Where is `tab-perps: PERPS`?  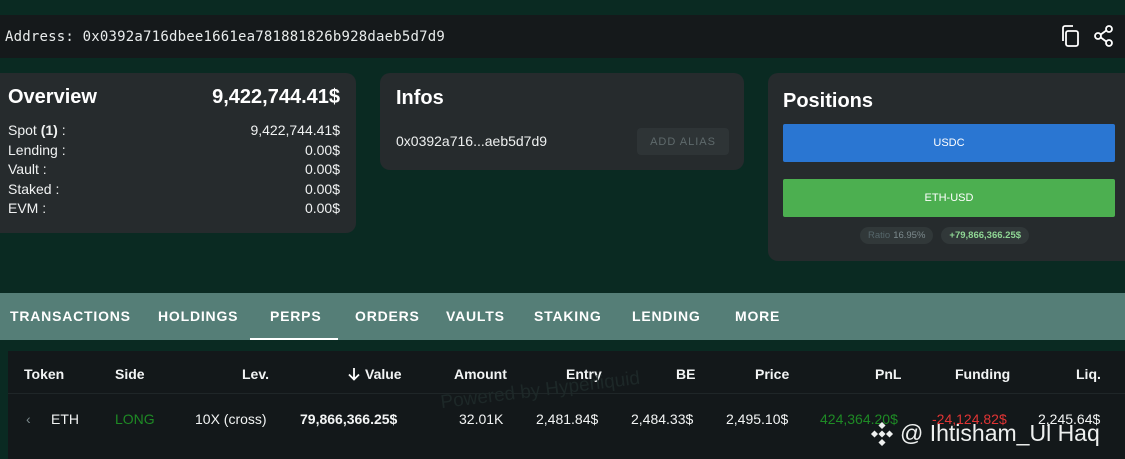 tab-perps: PERPS is located at coordinates (295, 316).